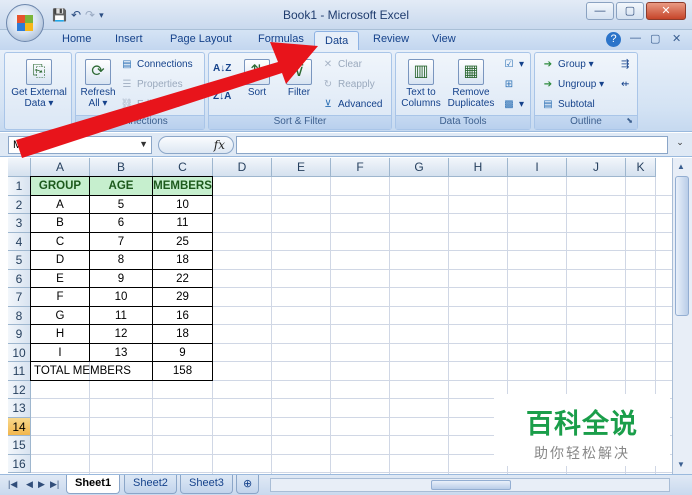 The image size is (692, 495). Describe the element at coordinates (572, 85) in the screenshot. I see `ungroup-button: ➔ Ungroup ▾` at that location.